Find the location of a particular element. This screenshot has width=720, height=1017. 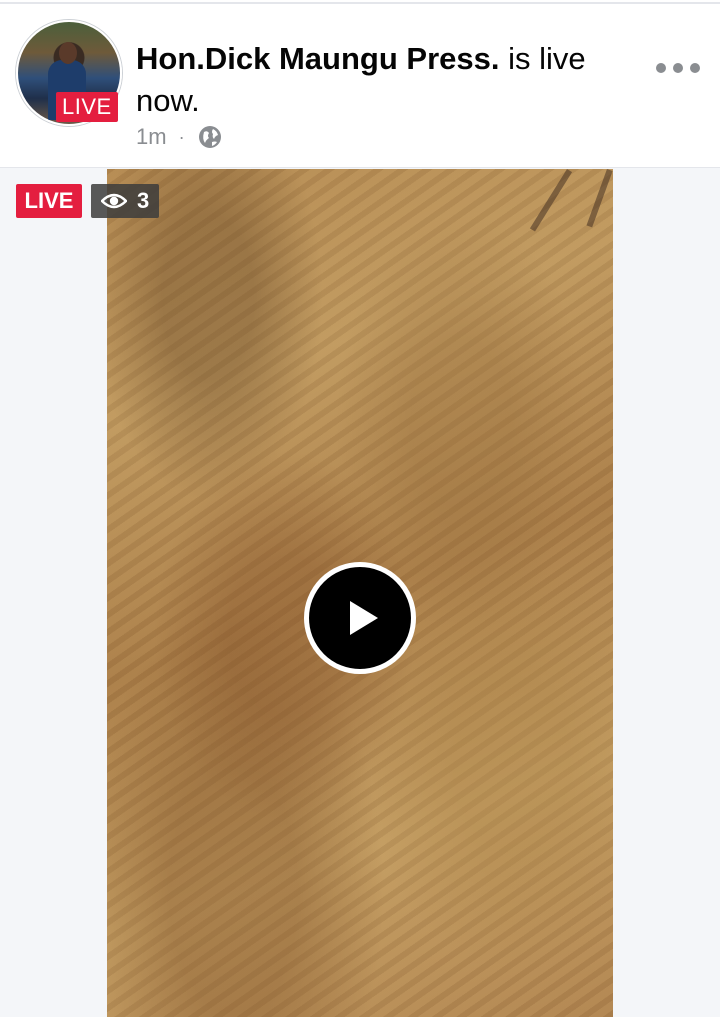

post-title: Hon.Dick Maungu Press. is live now. is located at coordinates (386, 80).